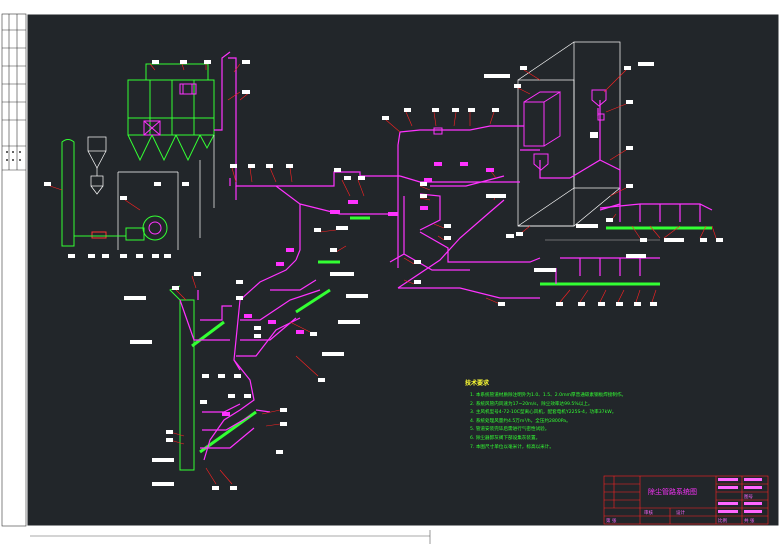  Describe the element at coordinates (548, 395) in the screenshot. I see `note-item: 1. 本系统管道材质除注明外为1.0、1.5、2.0mm厚普通碳素钢板焊接制作。` at that location.